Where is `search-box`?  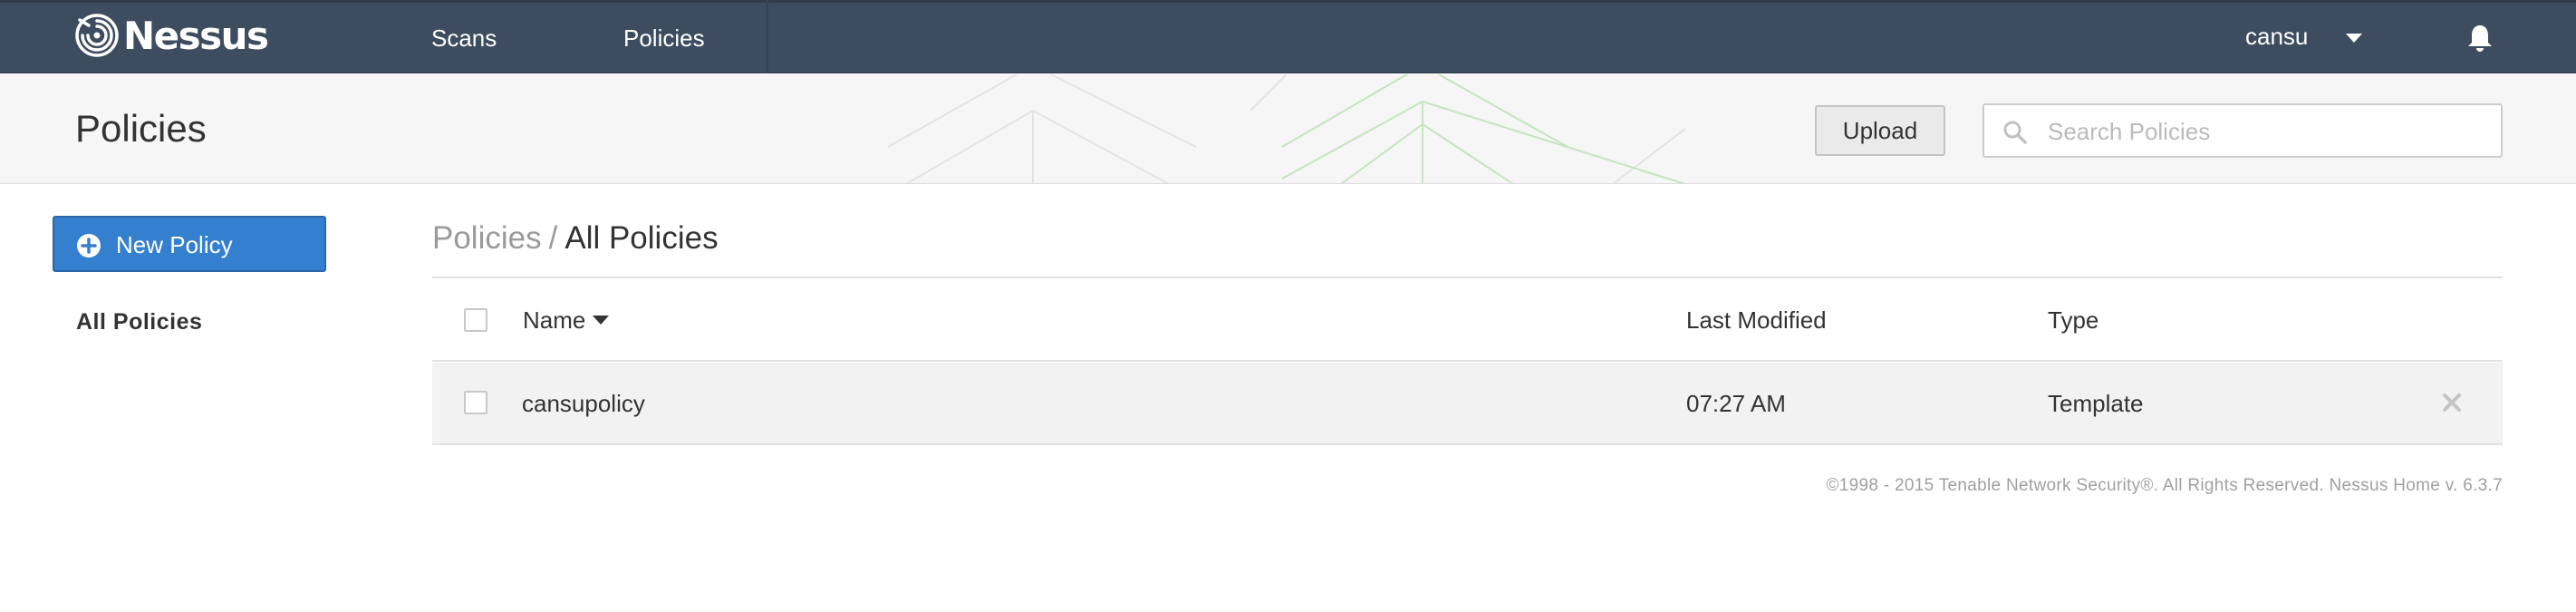
search-box is located at coordinates (2243, 130).